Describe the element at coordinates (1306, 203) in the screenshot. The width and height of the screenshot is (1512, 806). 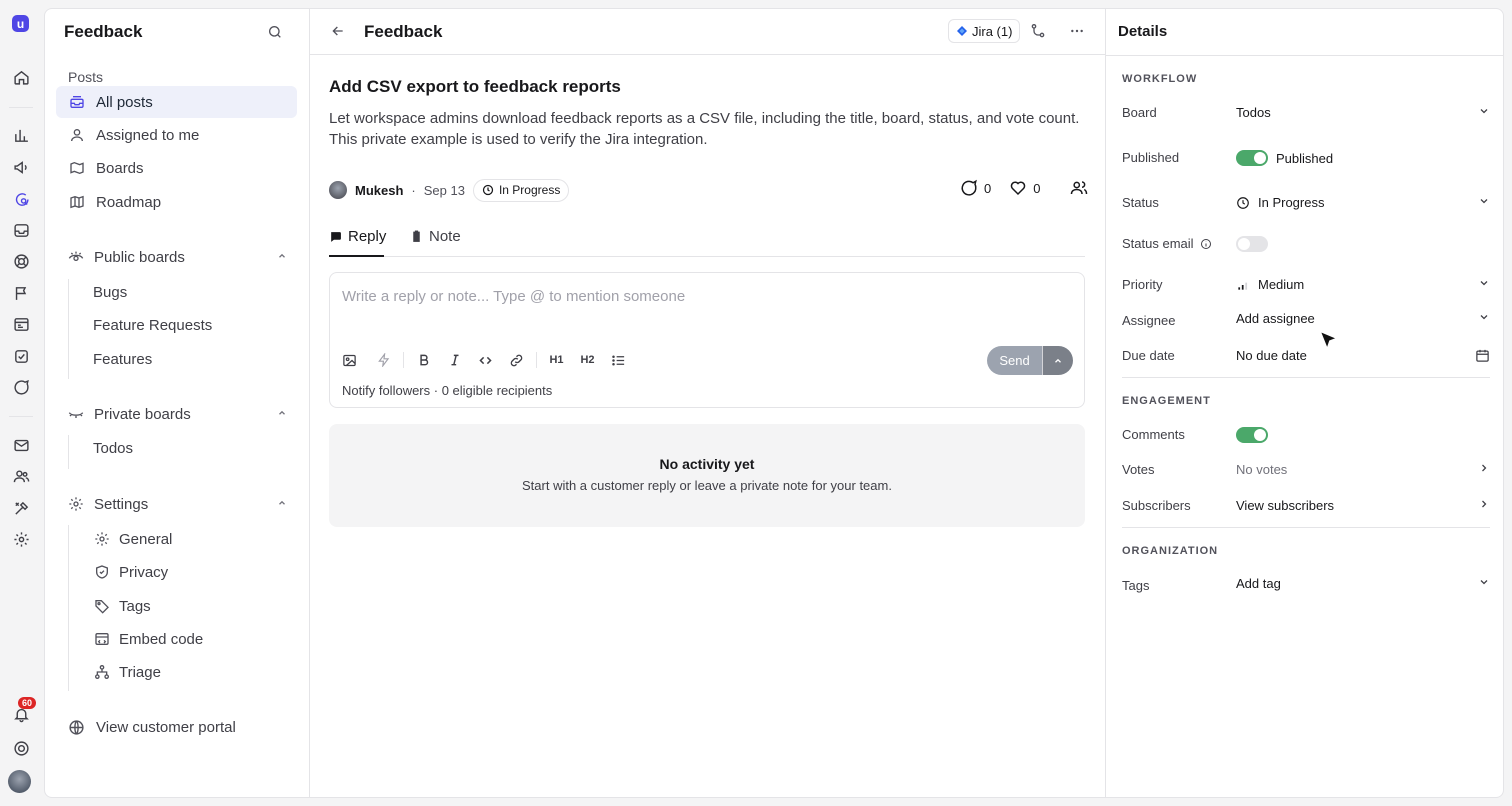
I see `status-row: Status In Progress` at that location.